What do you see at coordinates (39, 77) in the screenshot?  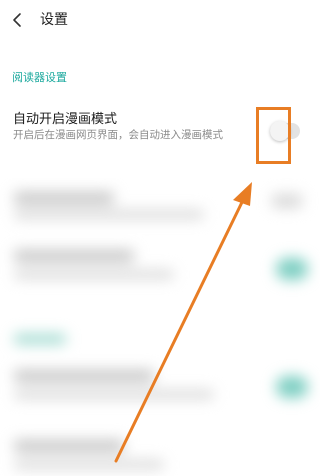 I see `section-header-reader: 阅读器设置` at bounding box center [39, 77].